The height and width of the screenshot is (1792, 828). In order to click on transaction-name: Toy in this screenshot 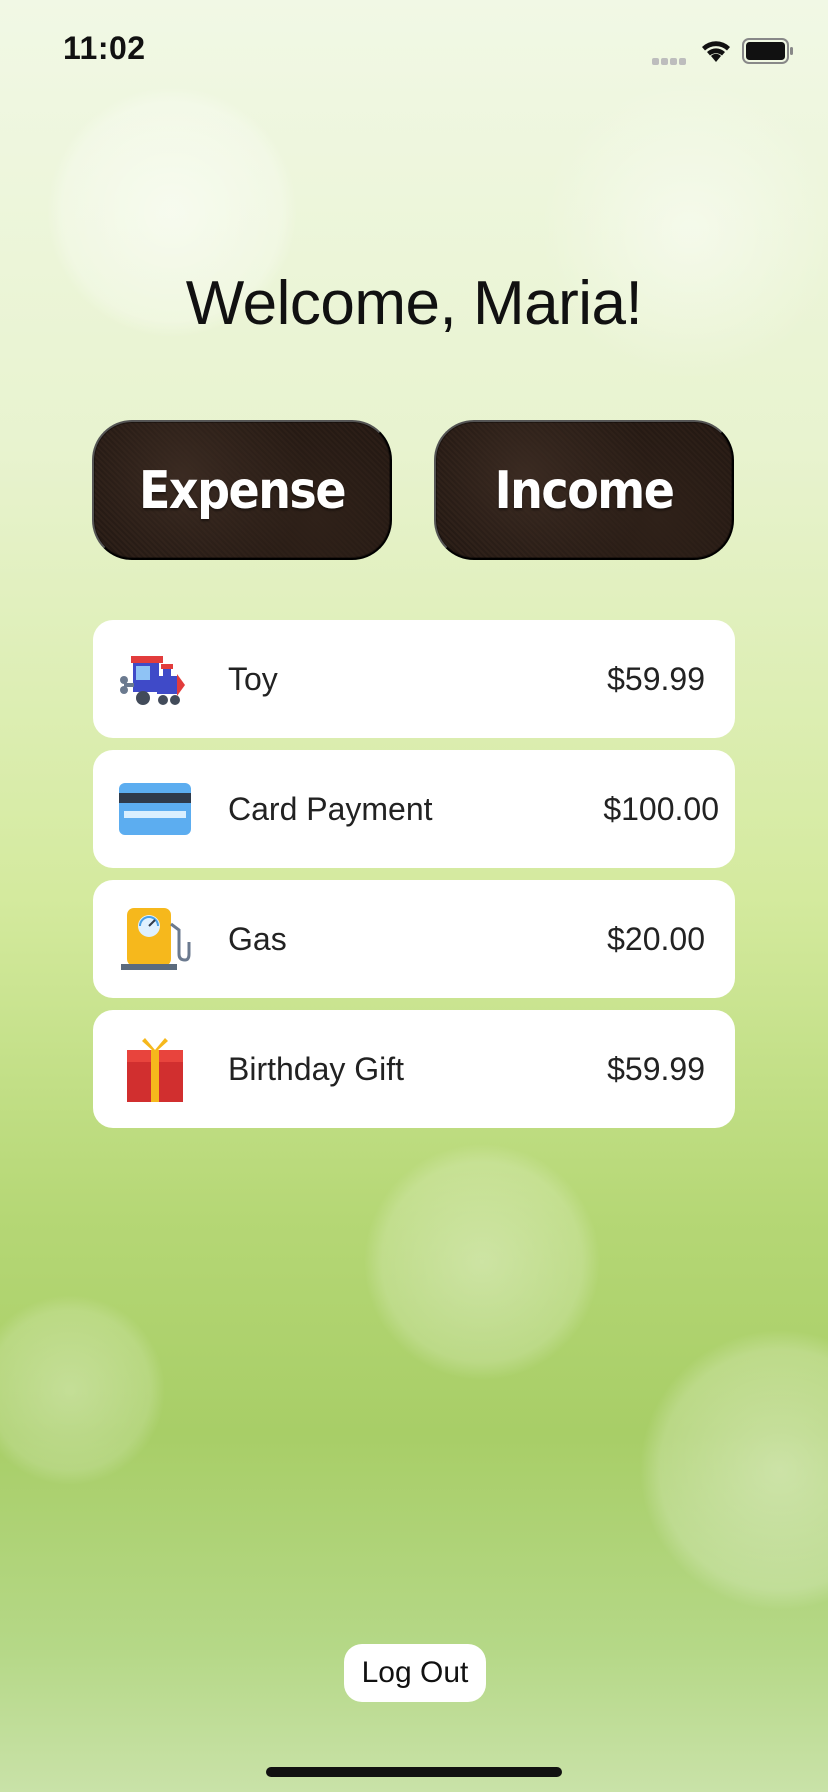, I will do `click(253, 679)`.